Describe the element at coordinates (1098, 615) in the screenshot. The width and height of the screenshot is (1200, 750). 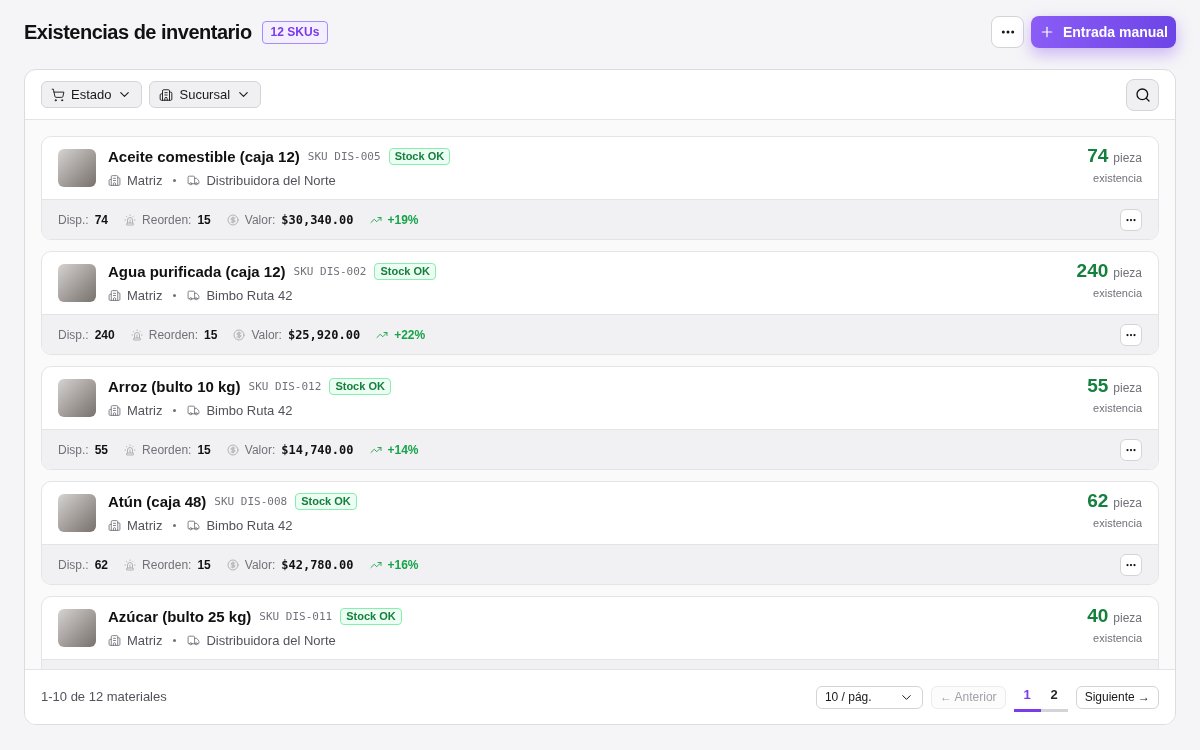
I see `stock-quantity: 40` at that location.